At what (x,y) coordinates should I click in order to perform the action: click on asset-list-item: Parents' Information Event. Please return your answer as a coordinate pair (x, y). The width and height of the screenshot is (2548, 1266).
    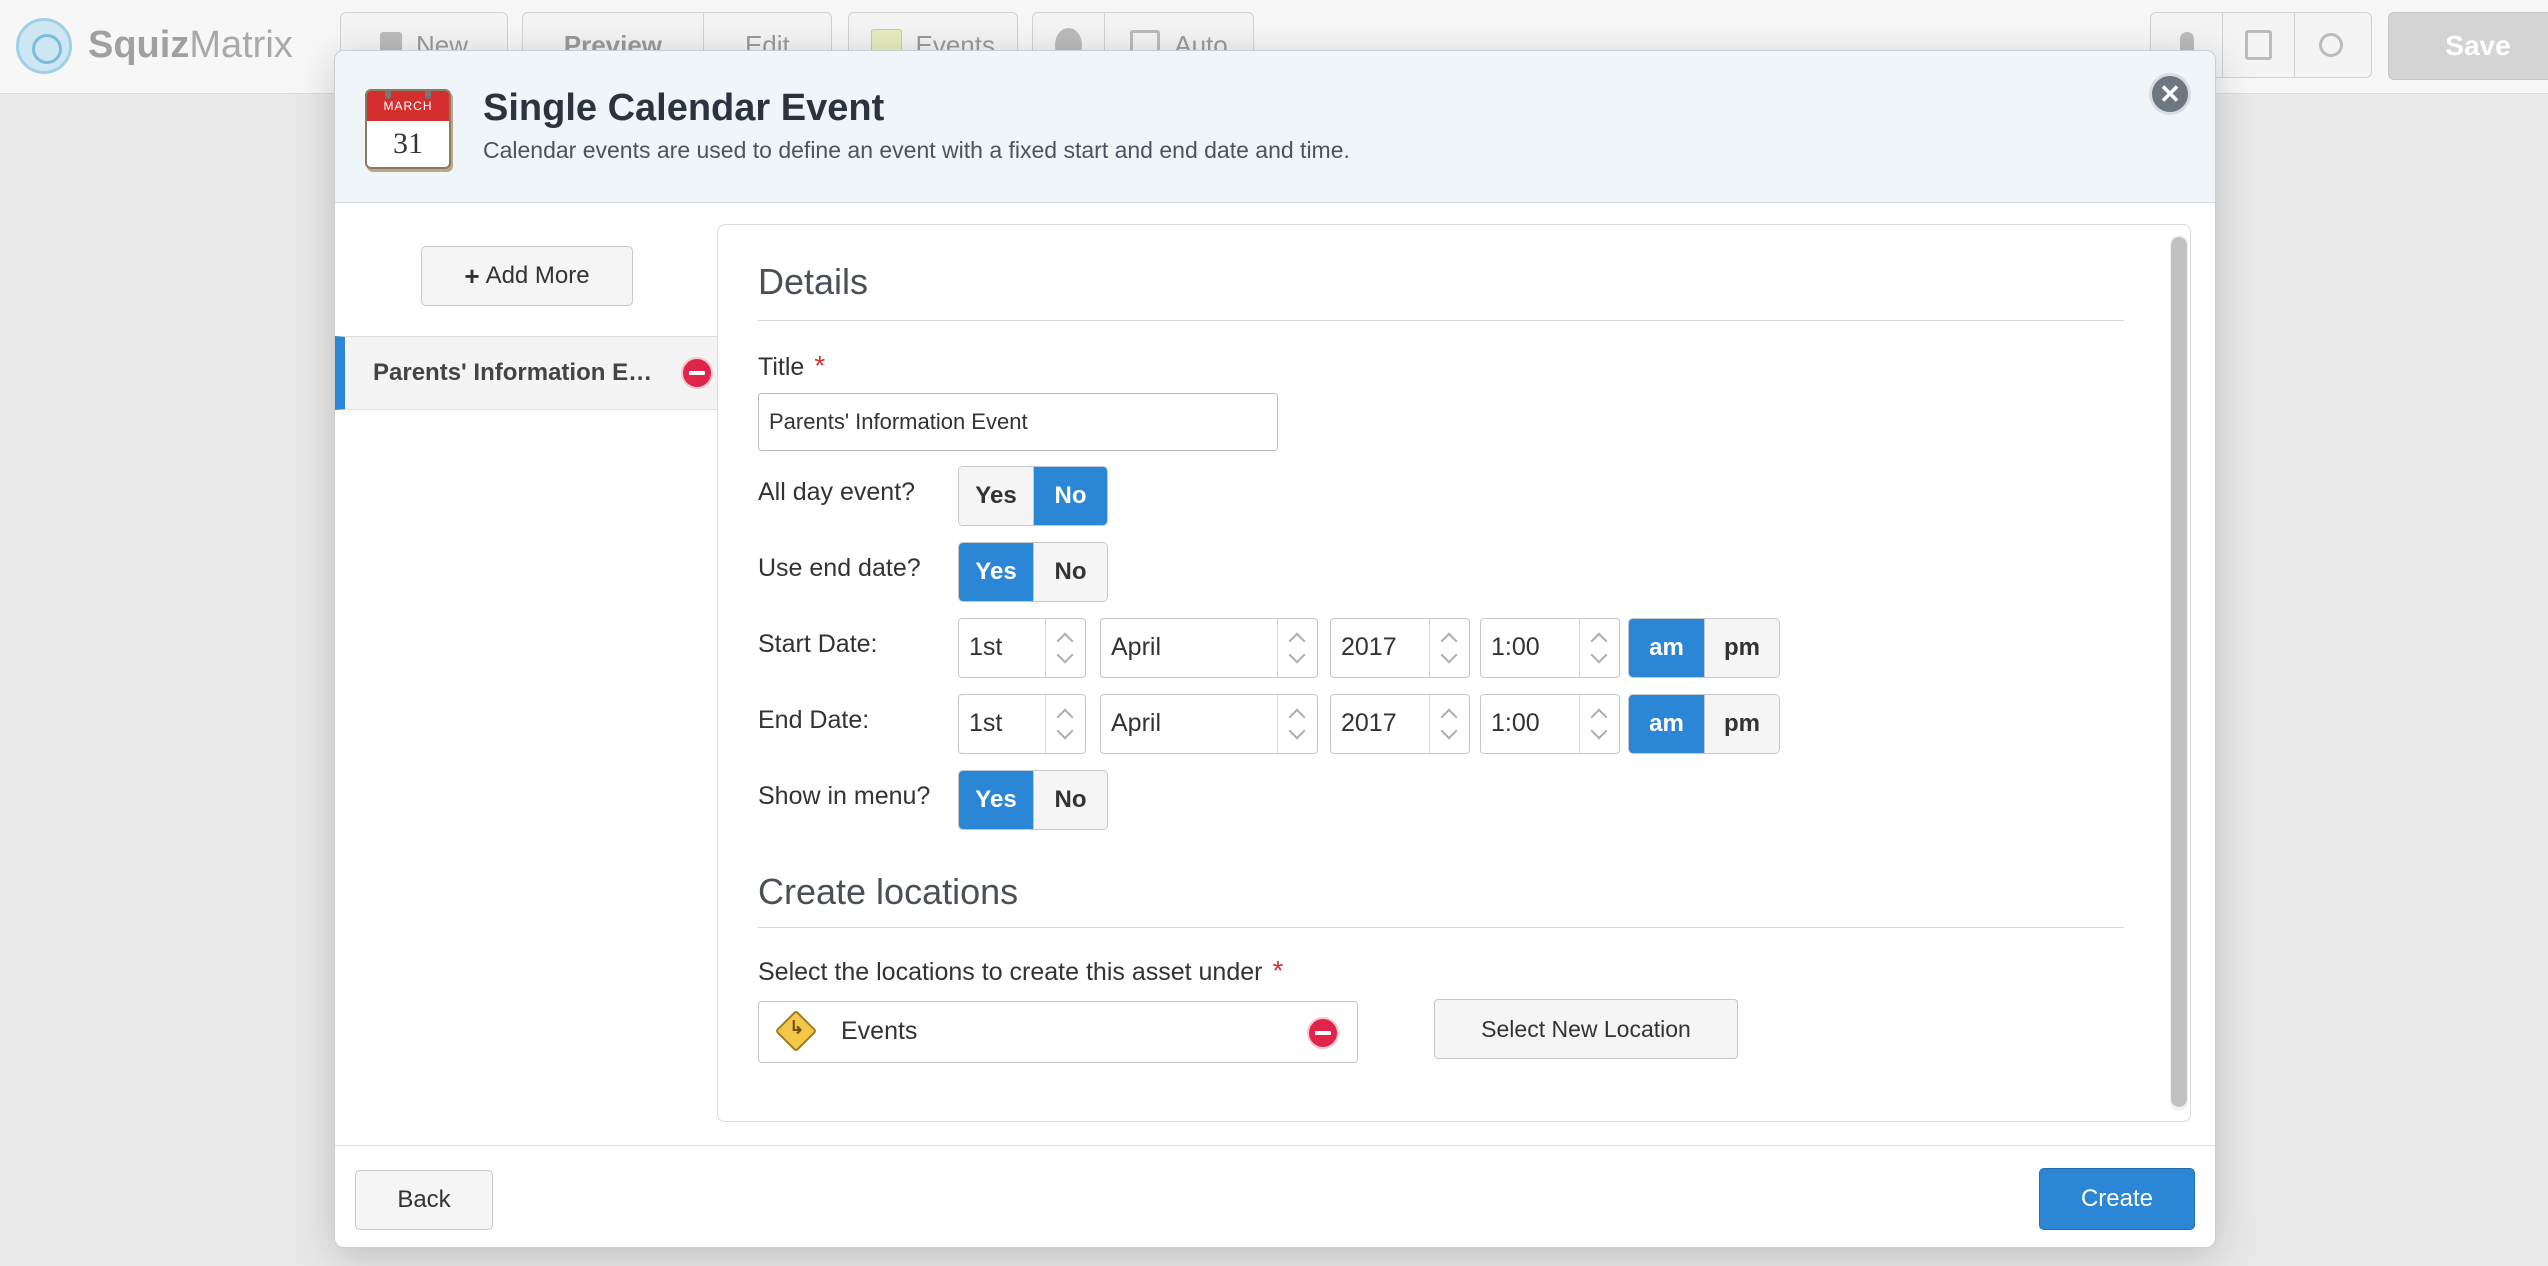
    Looking at the image, I should click on (527, 373).